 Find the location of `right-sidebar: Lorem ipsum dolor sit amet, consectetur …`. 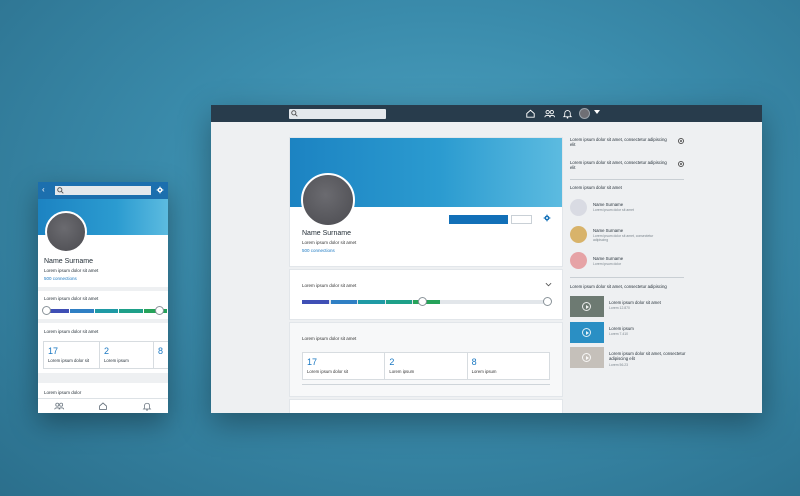

right-sidebar: Lorem ipsum dolor sit amet, consectetur … is located at coordinates (629, 259).